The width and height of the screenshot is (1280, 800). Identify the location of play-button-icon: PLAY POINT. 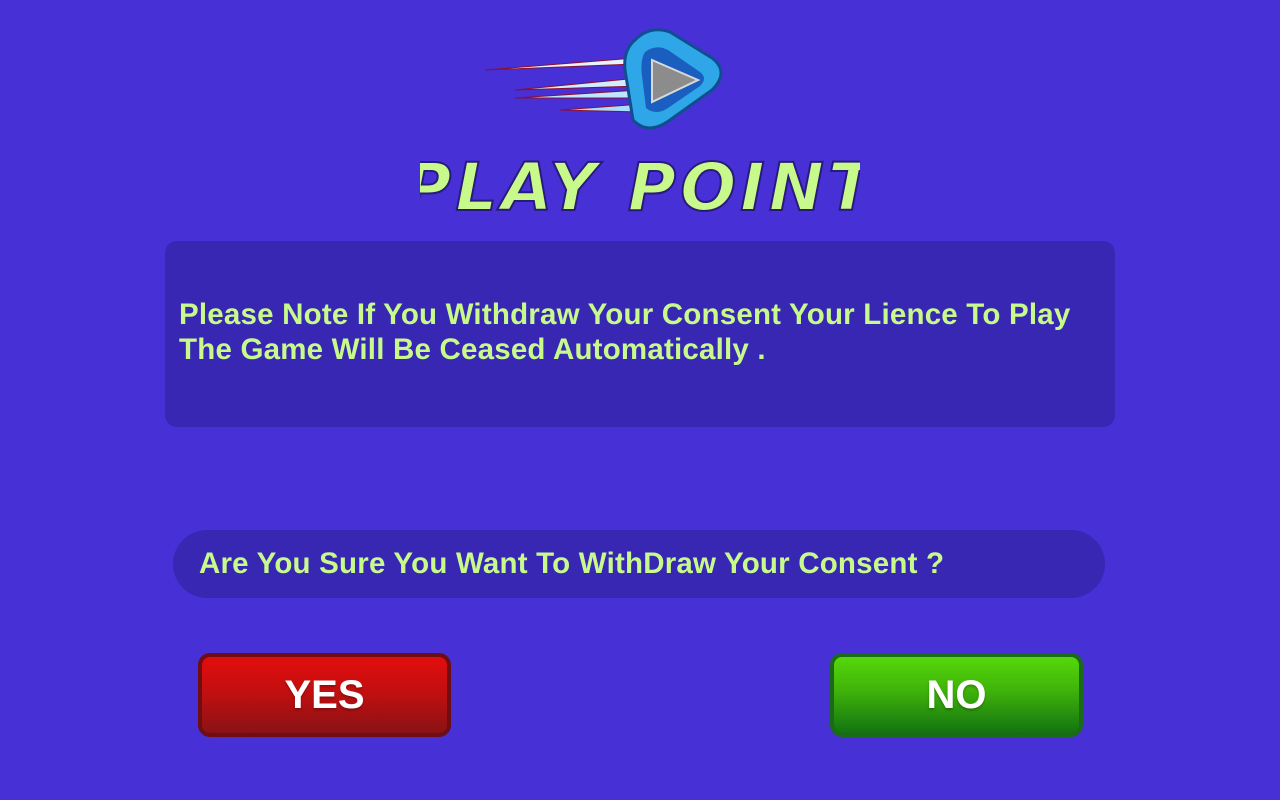
(640, 124).